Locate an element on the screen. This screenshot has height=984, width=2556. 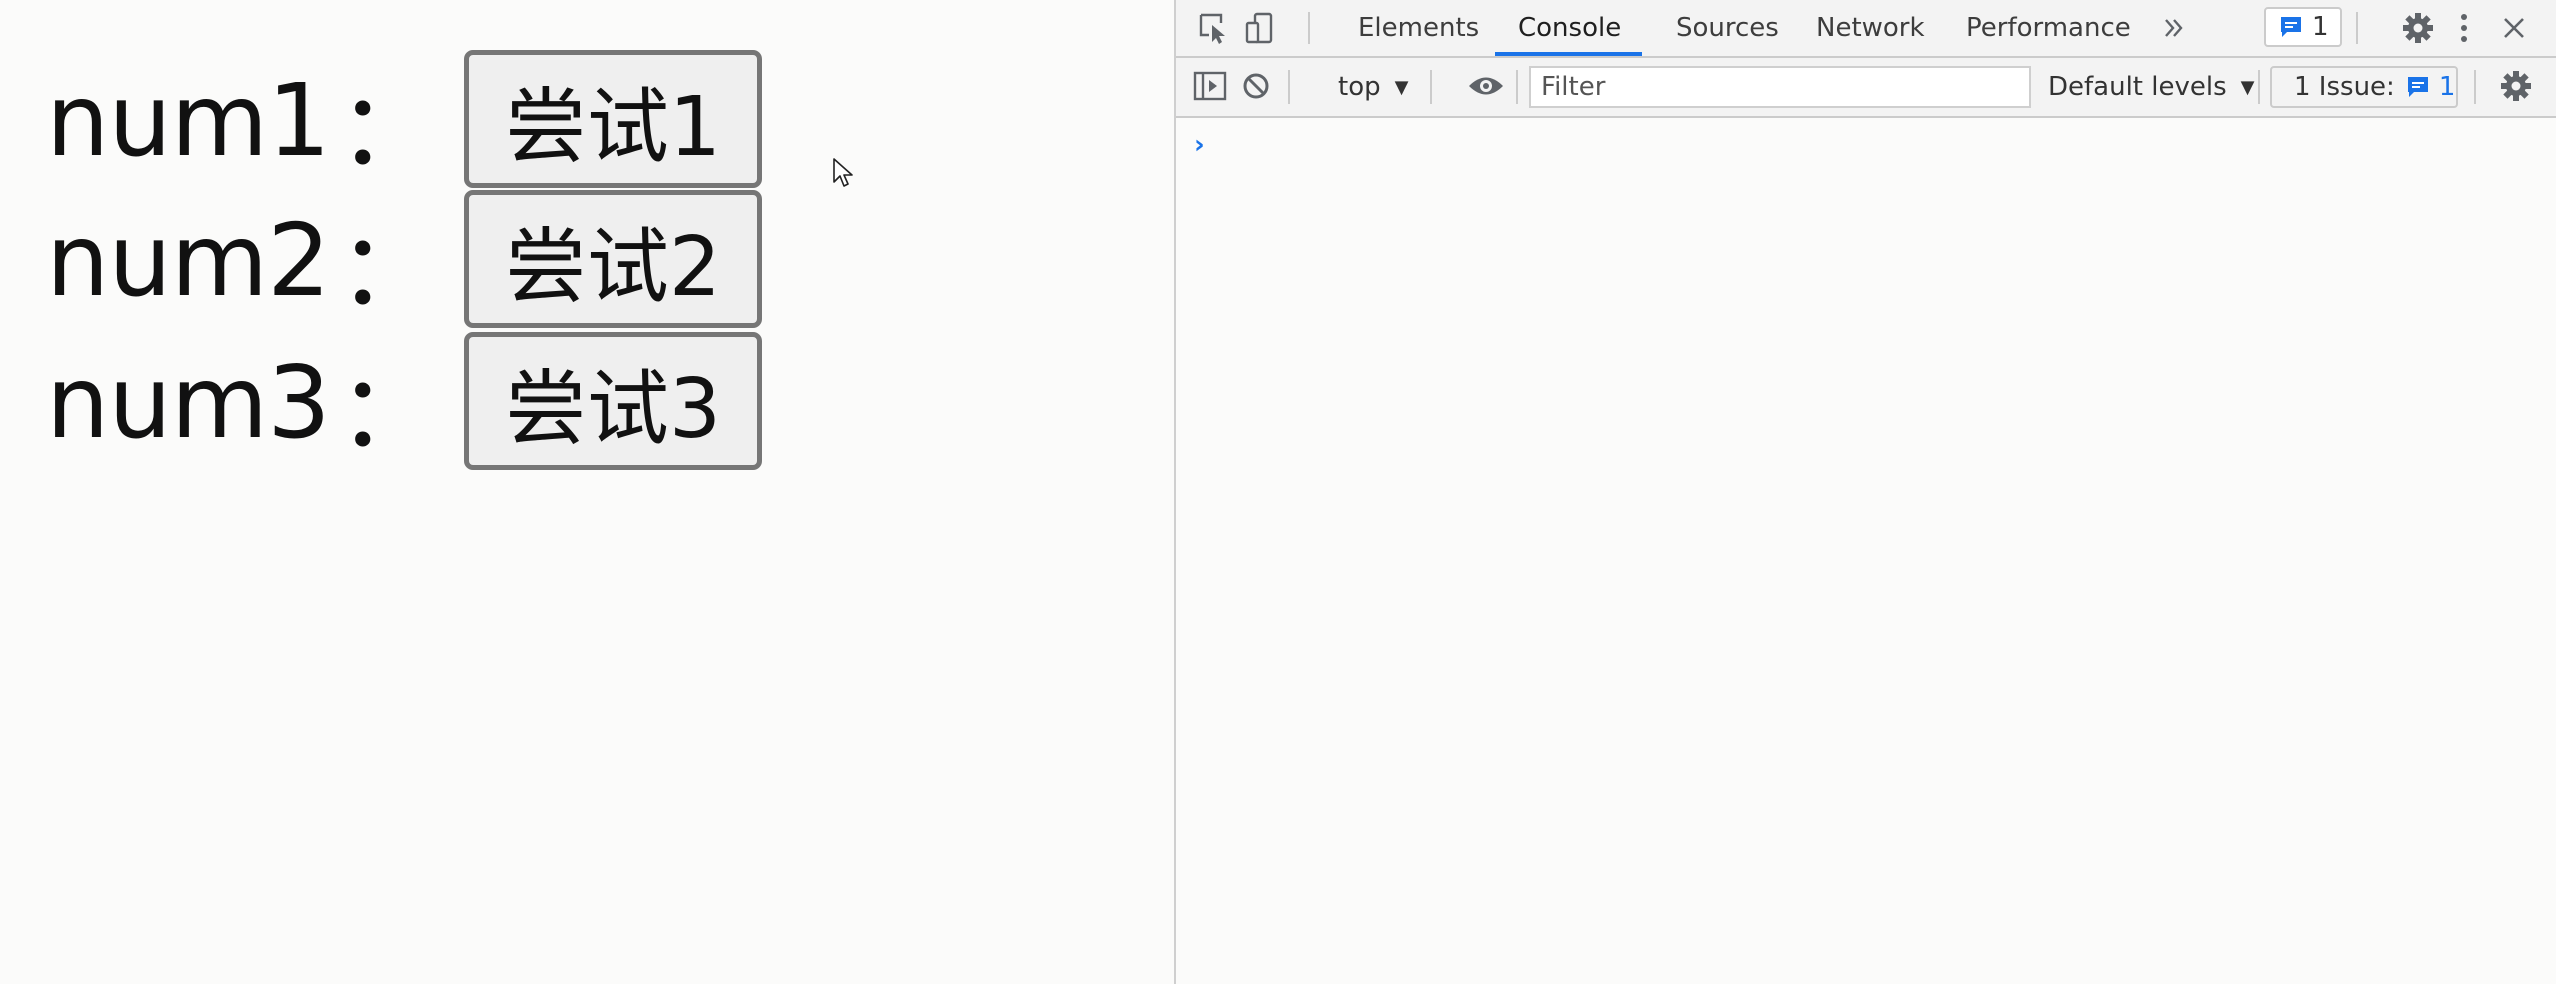
sidebar-toggle-icon is located at coordinates (1210, 86).